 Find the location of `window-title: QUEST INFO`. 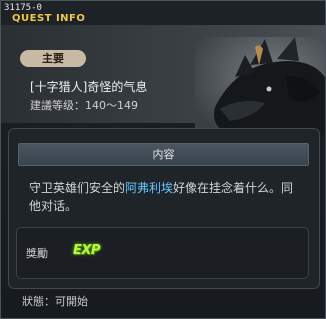

window-title: QUEST INFO is located at coordinates (49, 18).